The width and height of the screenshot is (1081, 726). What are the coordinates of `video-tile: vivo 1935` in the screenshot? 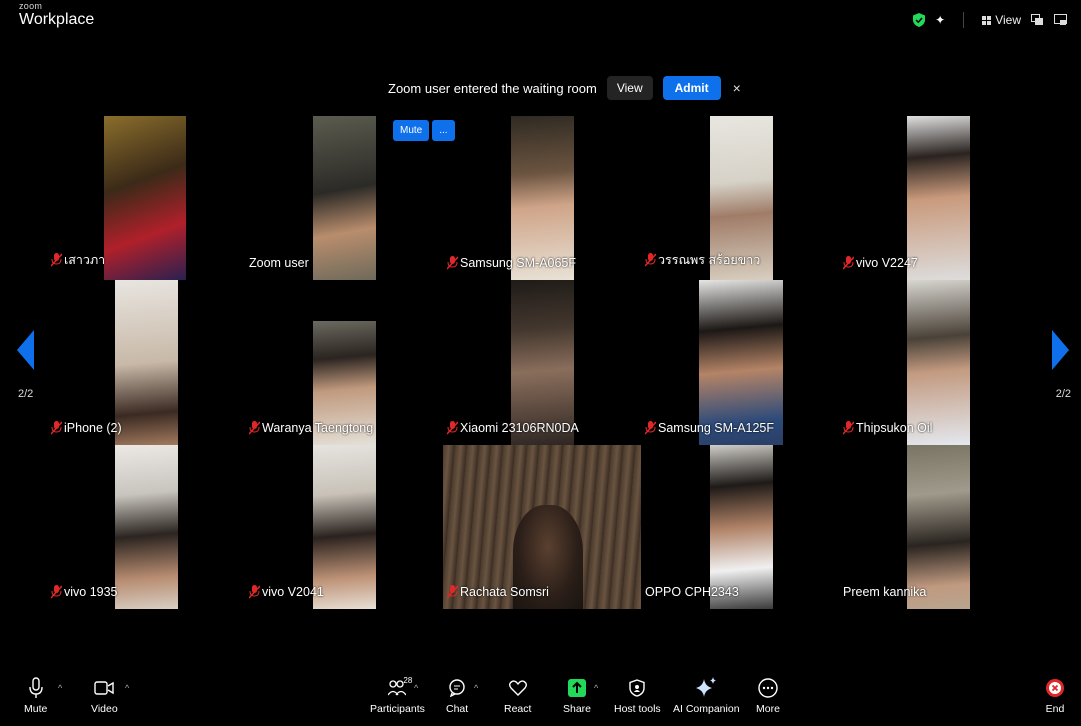 It's located at (145, 527).